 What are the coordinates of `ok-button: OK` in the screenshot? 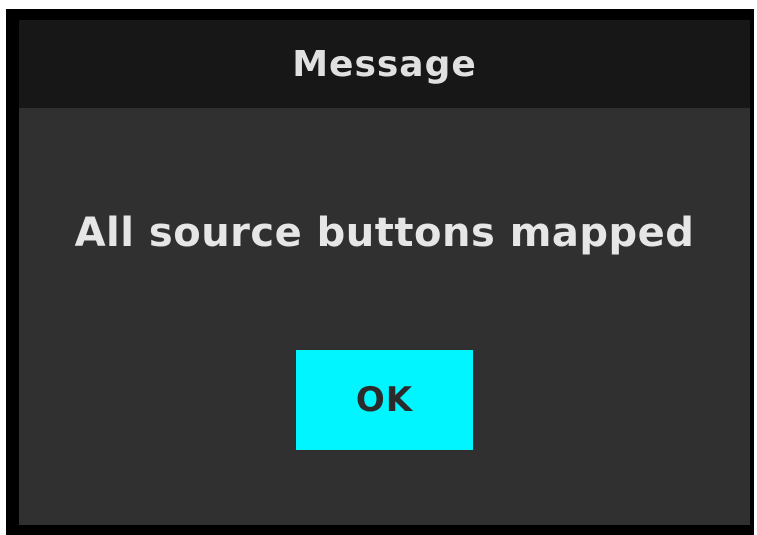 It's located at (384, 400).